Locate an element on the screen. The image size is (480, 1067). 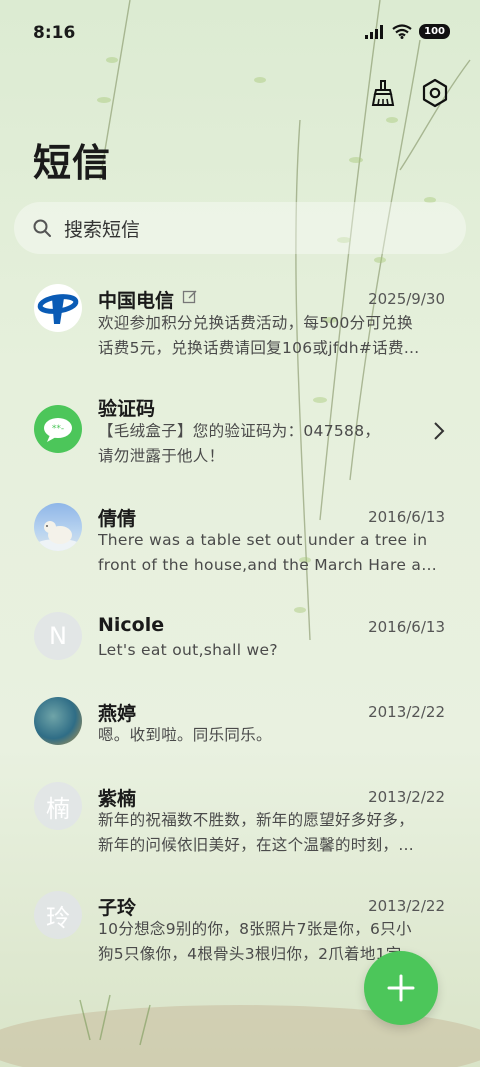
page-title: 短信 is located at coordinates (72, 163).